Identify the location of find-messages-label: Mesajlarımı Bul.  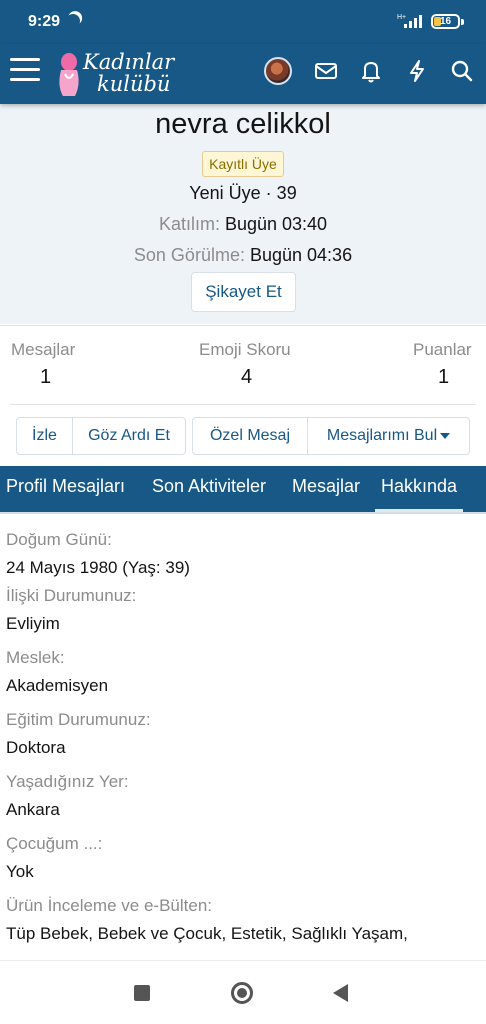
(382, 435).